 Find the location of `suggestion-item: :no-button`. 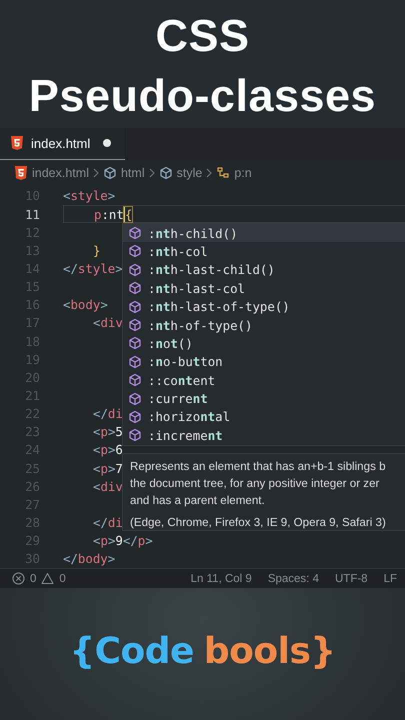

suggestion-item: :no-button is located at coordinates (264, 361).